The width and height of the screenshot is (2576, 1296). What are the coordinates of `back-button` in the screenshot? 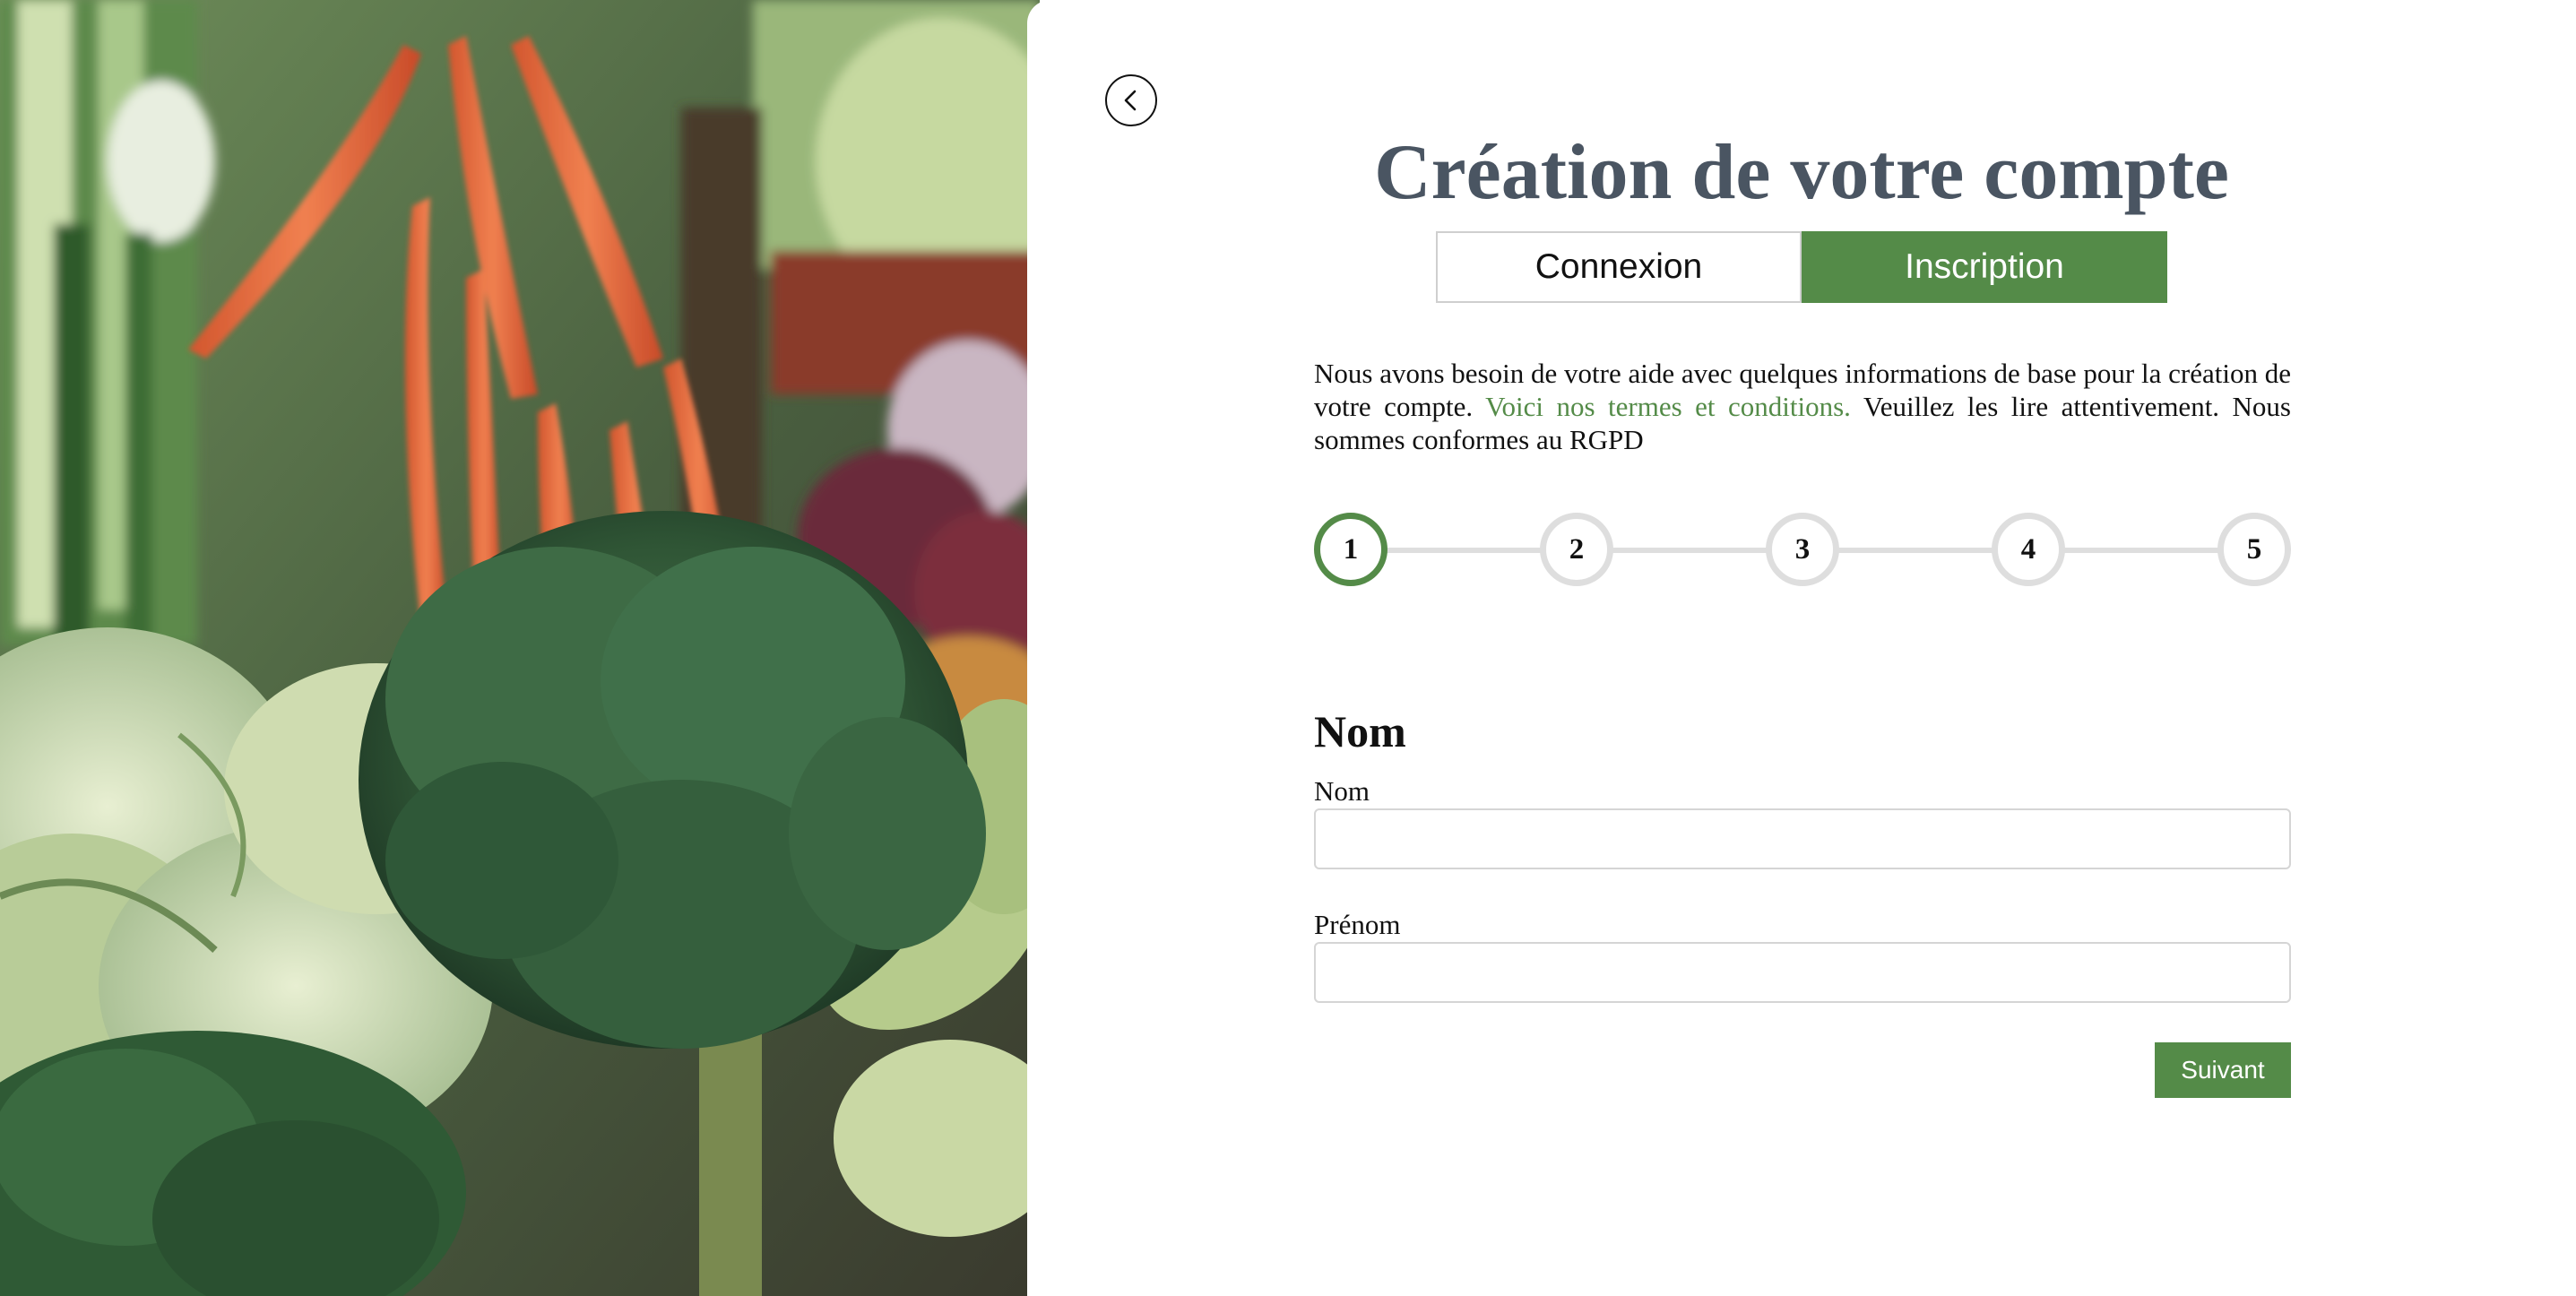 It's located at (1131, 100).